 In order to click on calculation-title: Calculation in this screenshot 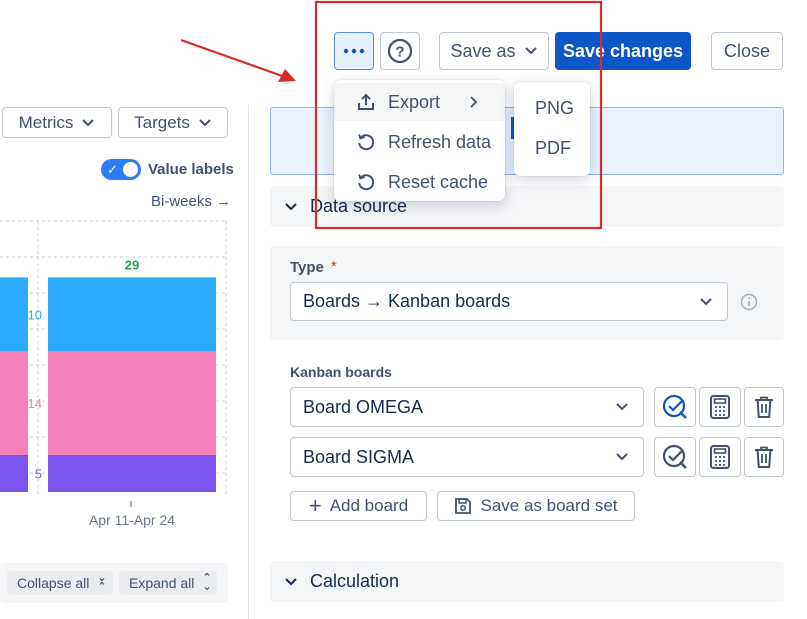, I will do `click(355, 581)`.